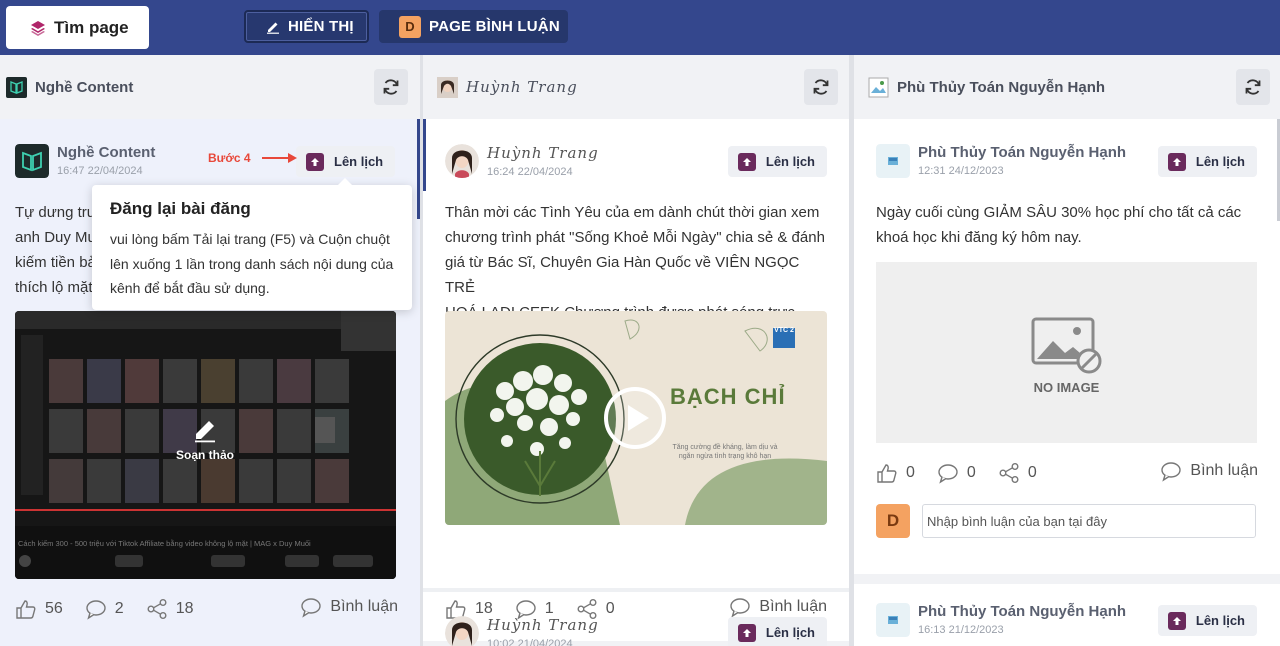  I want to click on column-header: Nghề Content, so click(210, 87).